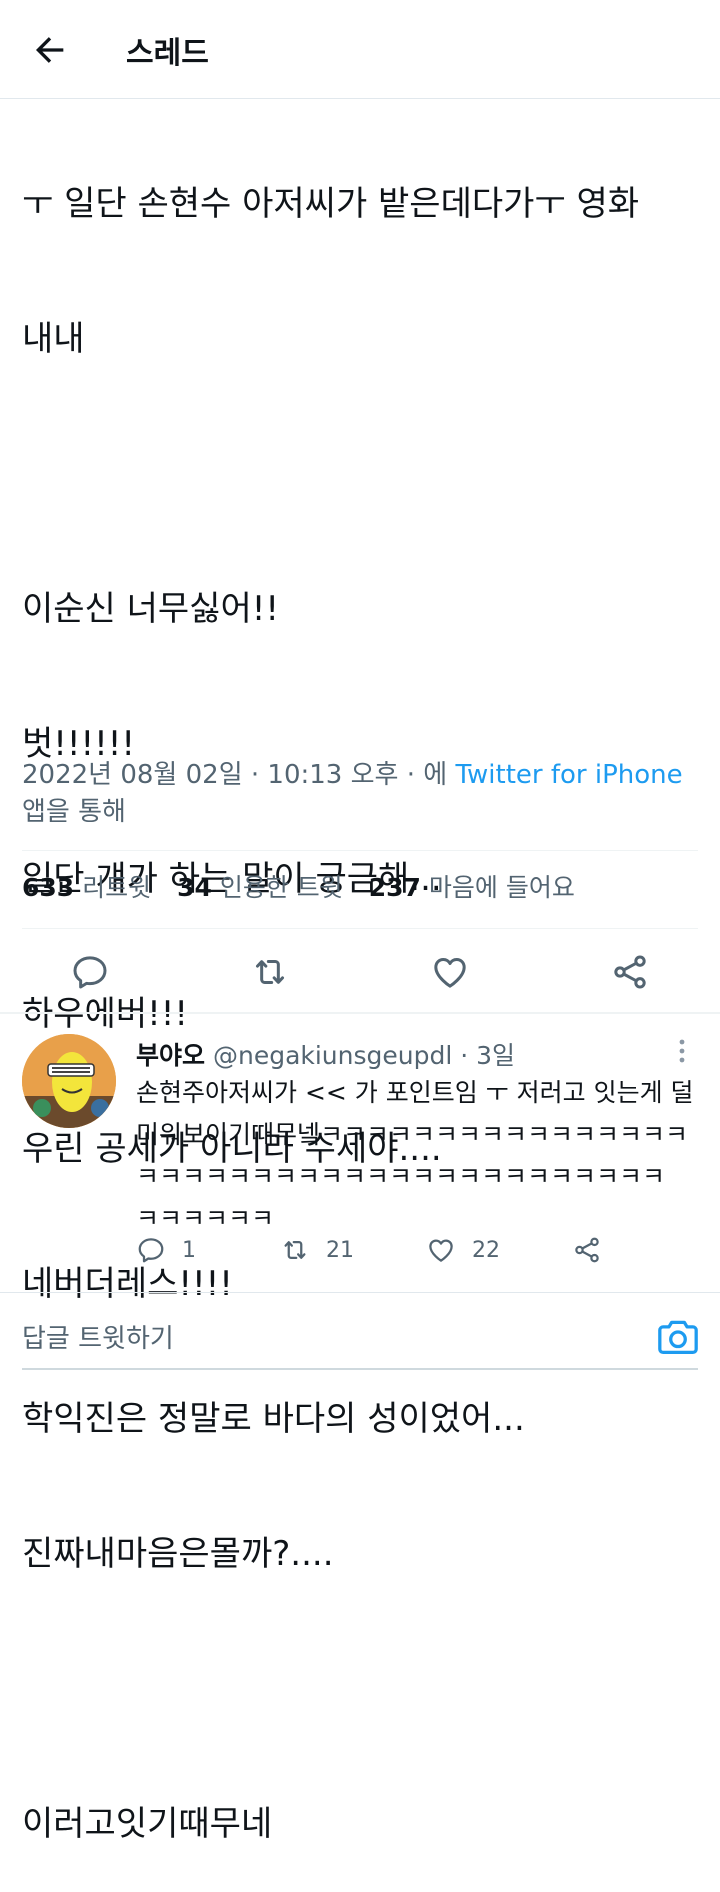 The height and width of the screenshot is (1892, 720). Describe the element at coordinates (682, 1051) in the screenshot. I see `more-options-icon` at that location.